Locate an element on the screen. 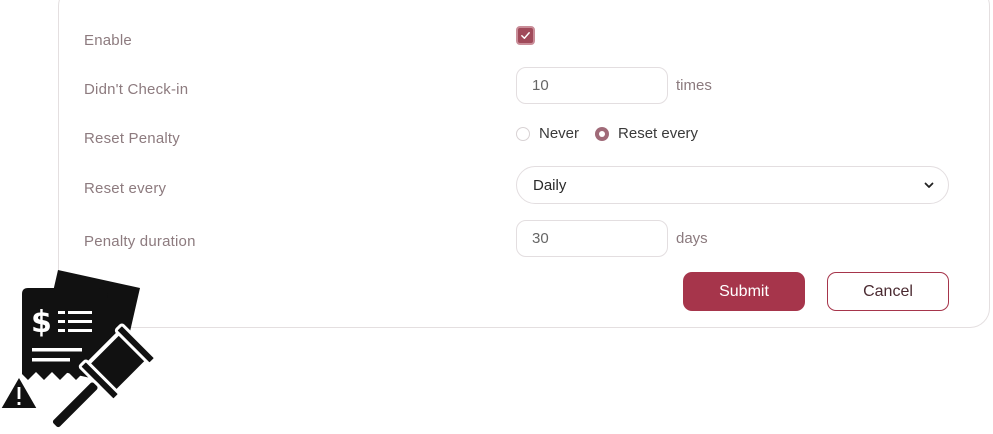 The height and width of the screenshot is (434, 993). penalty-duration-input: 30 is located at coordinates (592, 238).